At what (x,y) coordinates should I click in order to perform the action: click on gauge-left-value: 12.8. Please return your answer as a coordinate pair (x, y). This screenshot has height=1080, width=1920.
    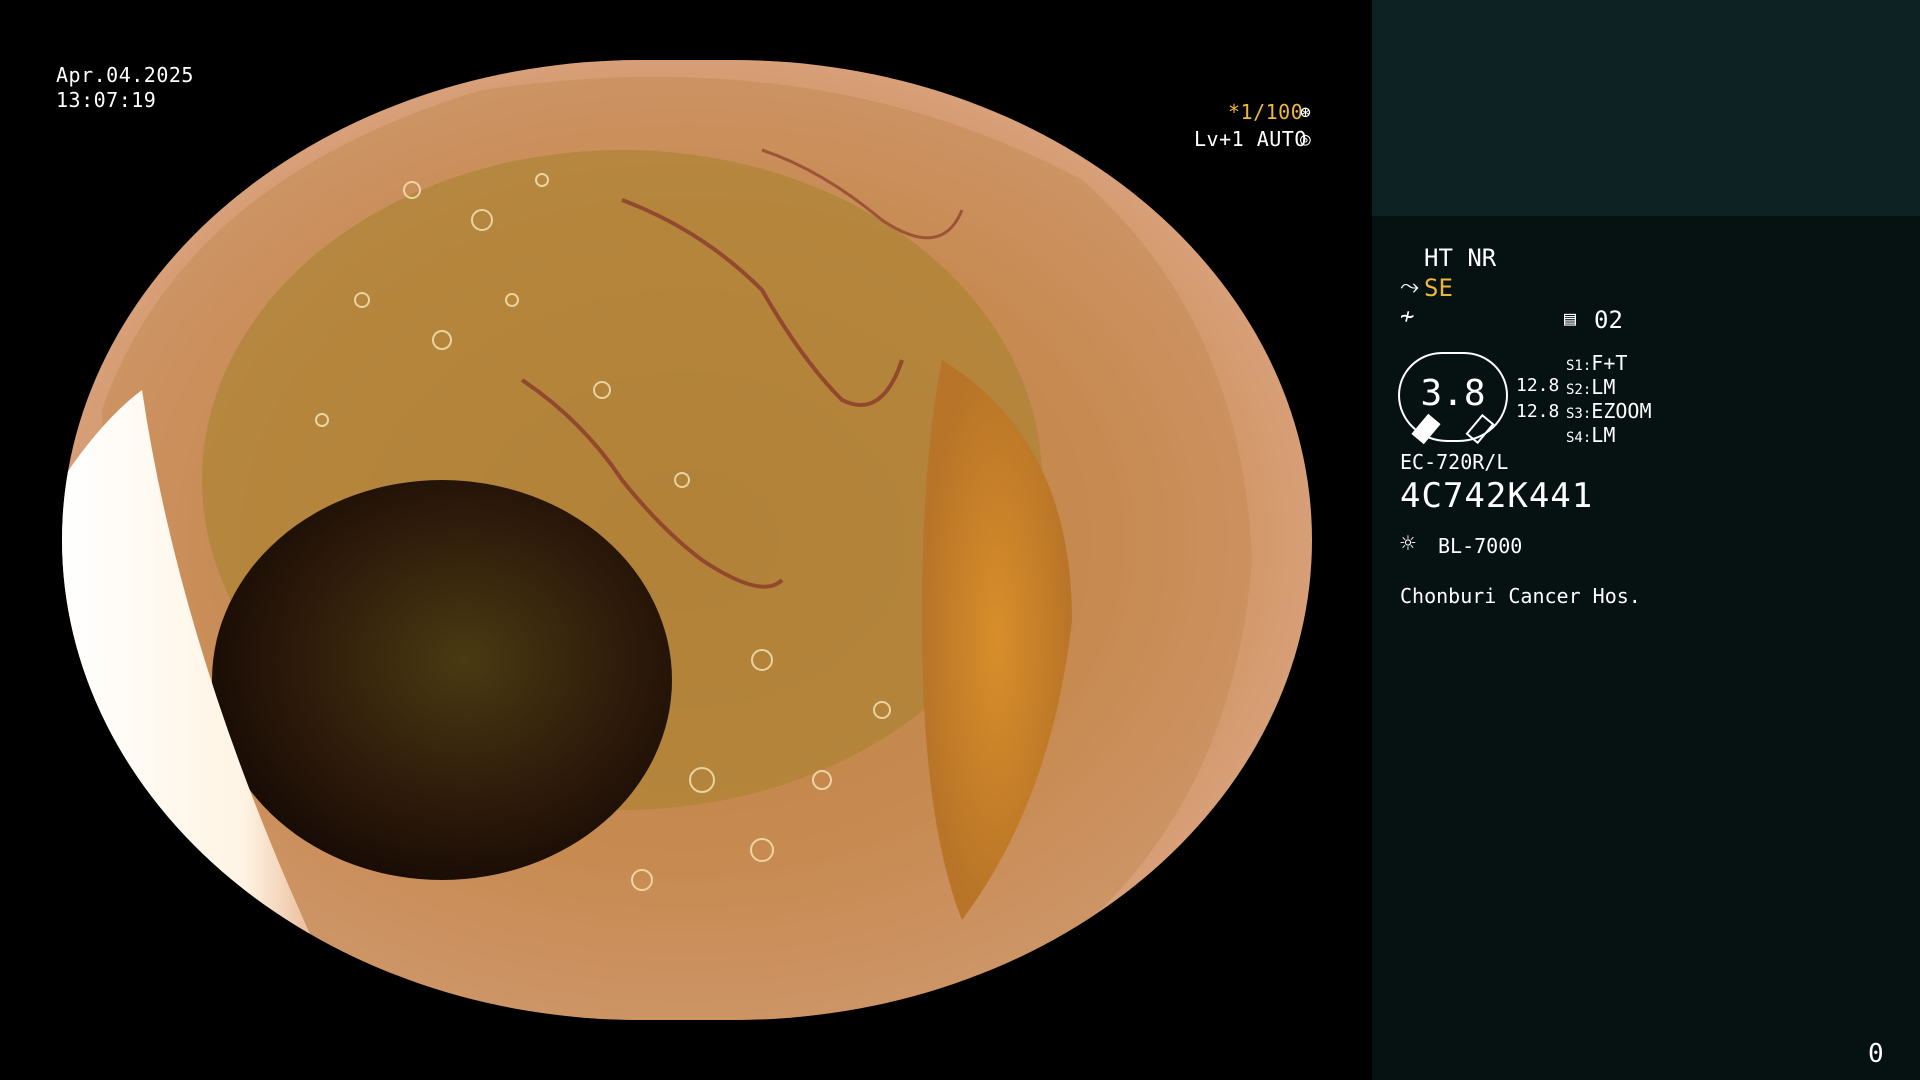
    Looking at the image, I should click on (1538, 385).